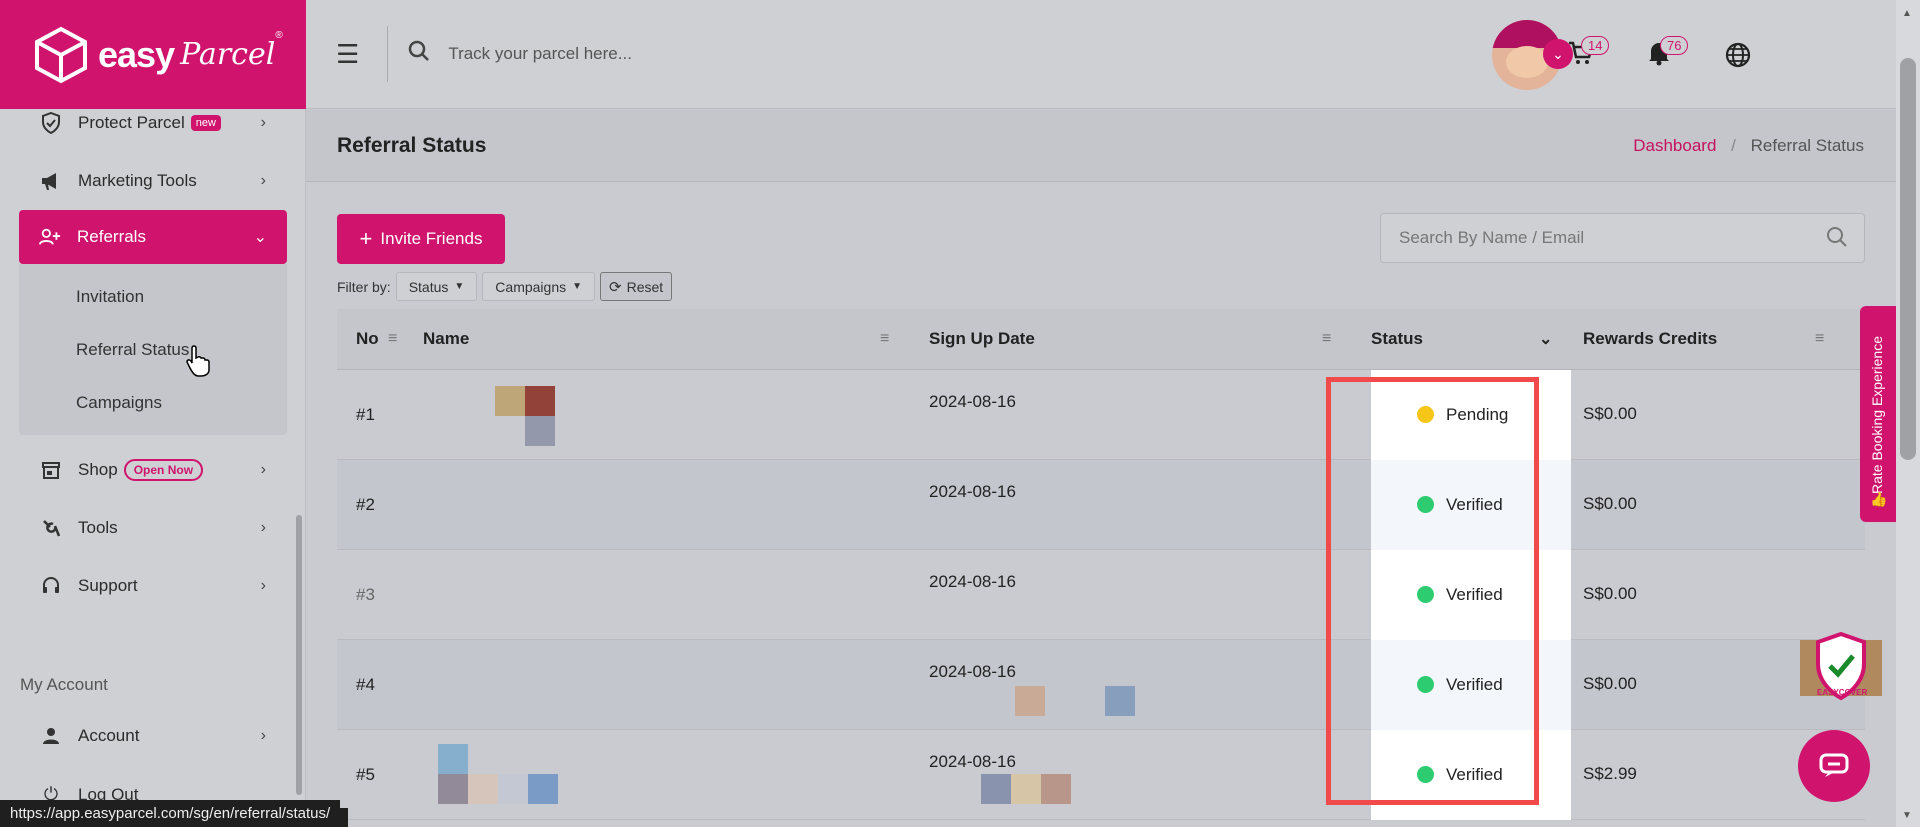  I want to click on chat-button, so click(1834, 766).